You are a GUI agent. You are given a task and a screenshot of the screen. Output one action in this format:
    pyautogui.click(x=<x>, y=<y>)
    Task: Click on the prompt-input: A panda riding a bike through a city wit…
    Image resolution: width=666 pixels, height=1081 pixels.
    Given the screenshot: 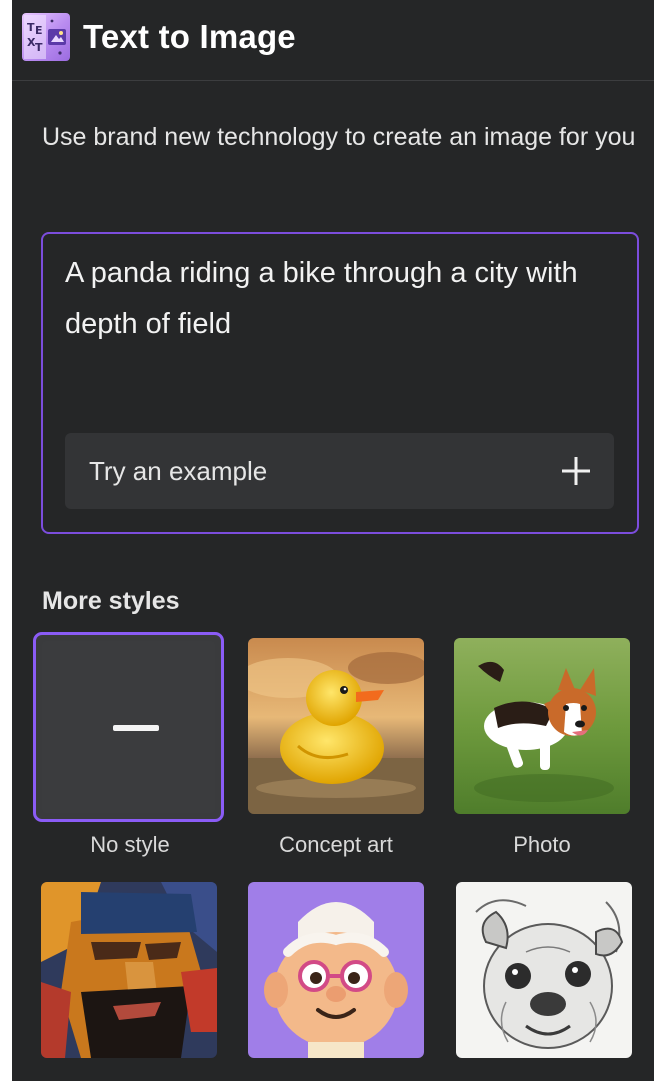 What is the action you would take?
    pyautogui.click(x=340, y=299)
    